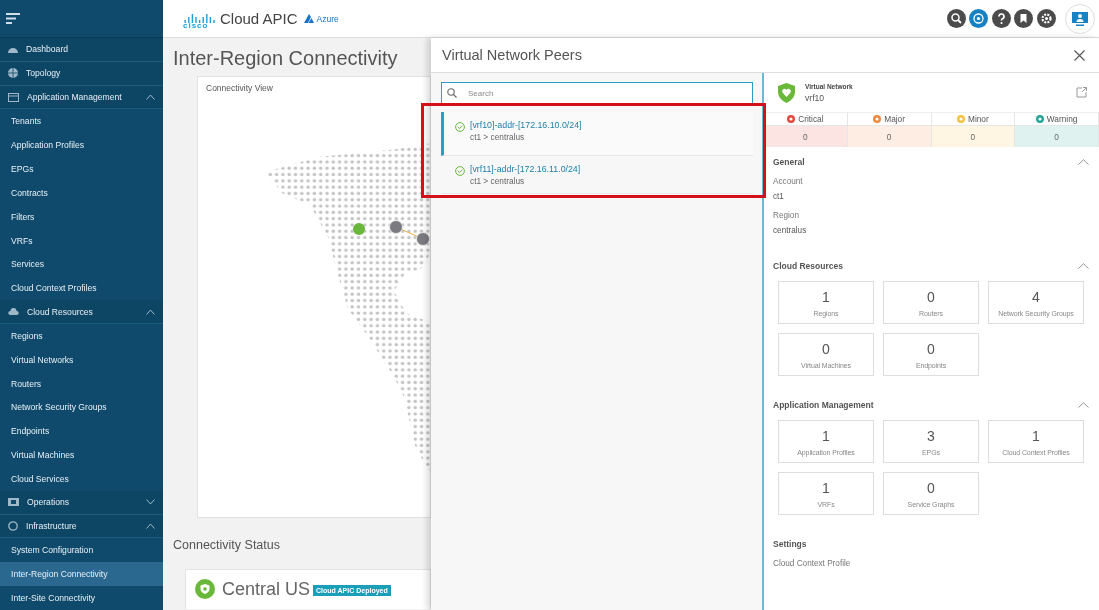 The width and height of the screenshot is (1099, 610). What do you see at coordinates (790, 544) in the screenshot?
I see `section-title: Settings` at bounding box center [790, 544].